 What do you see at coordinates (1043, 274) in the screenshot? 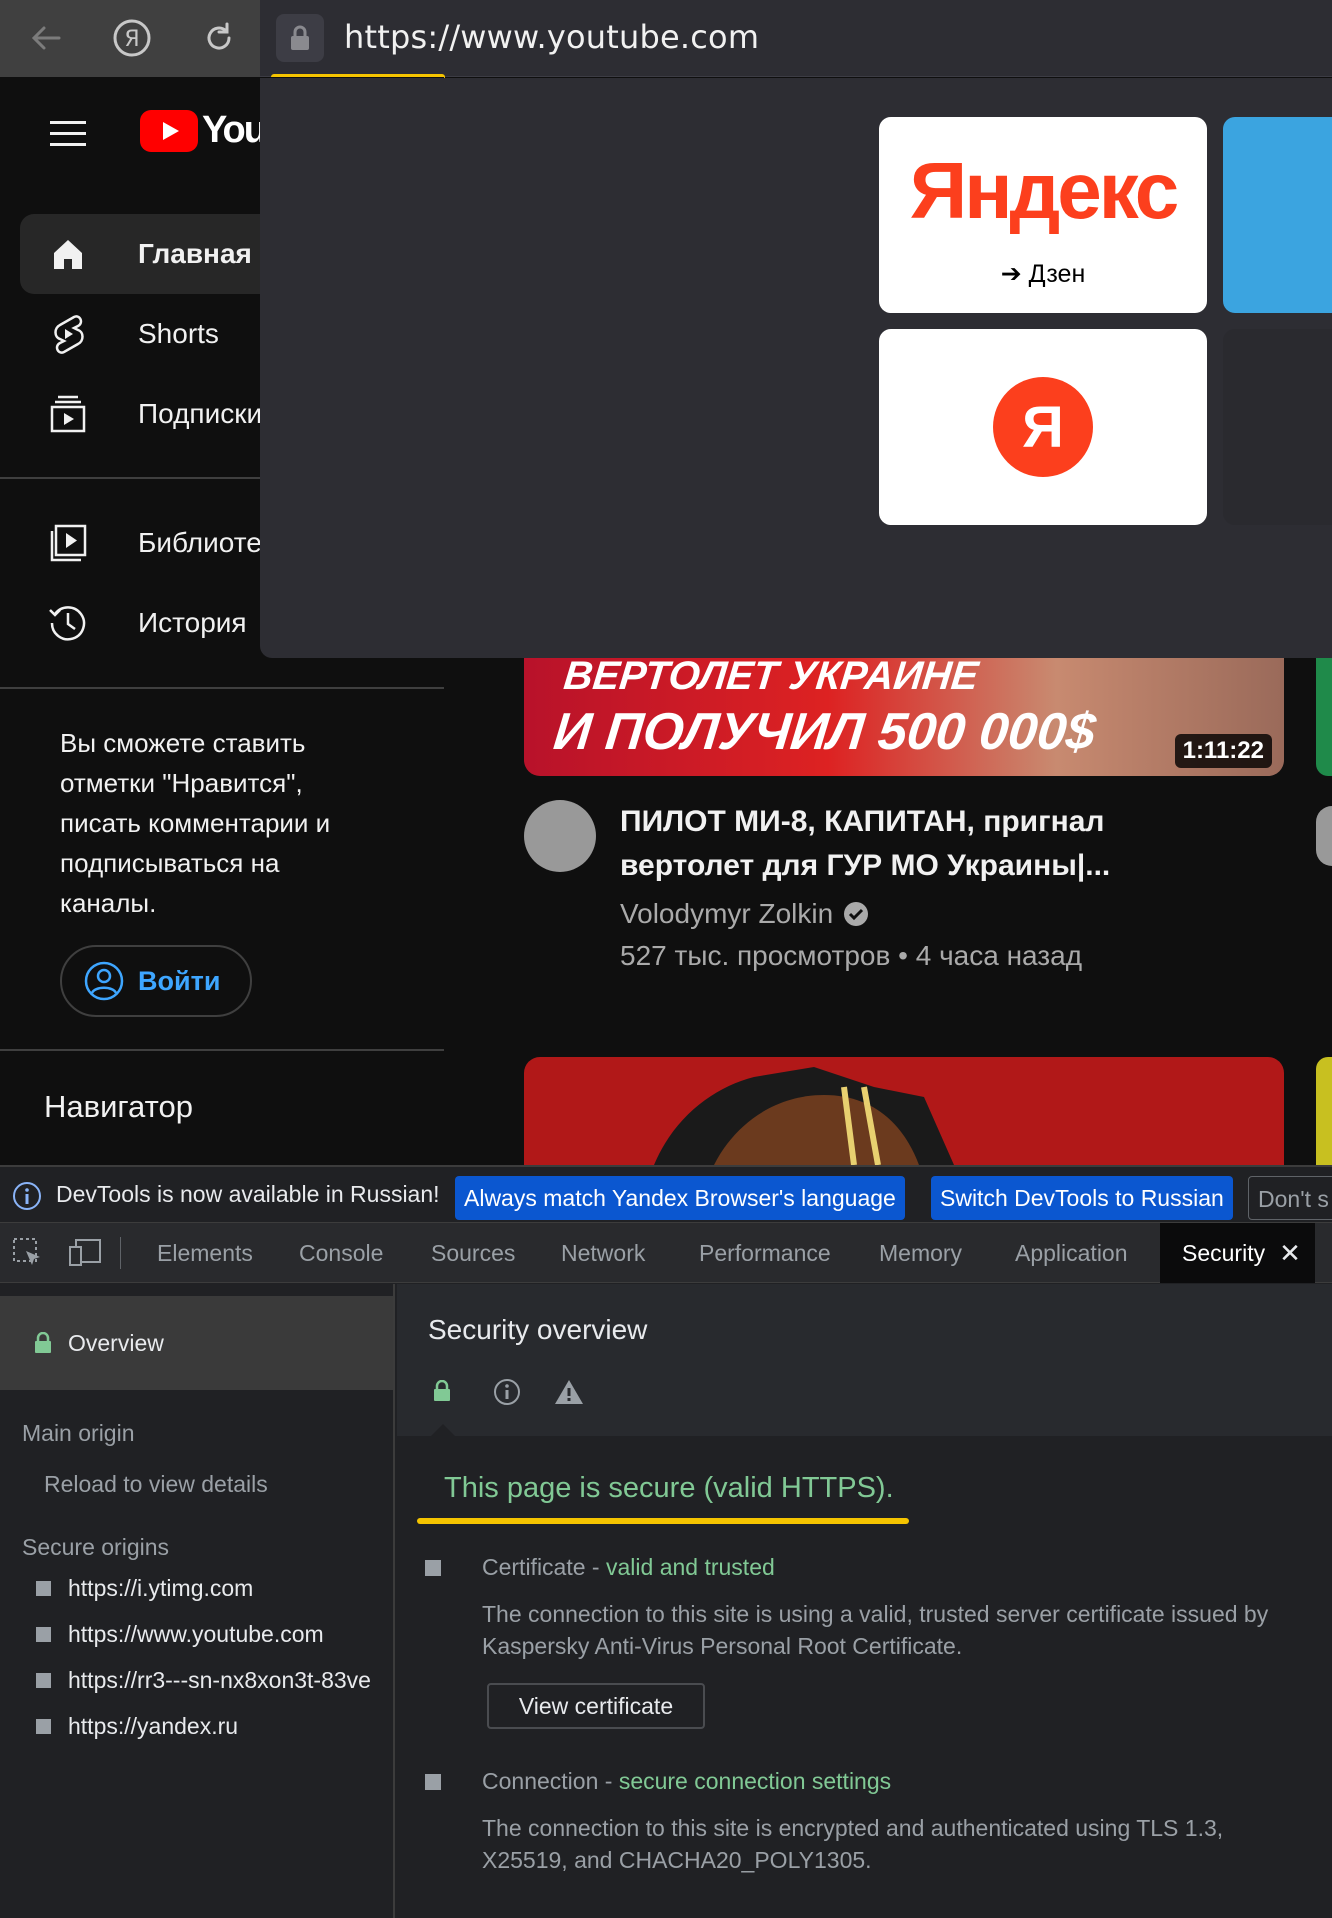
I see `tile-caption: ➔ Дзен` at bounding box center [1043, 274].